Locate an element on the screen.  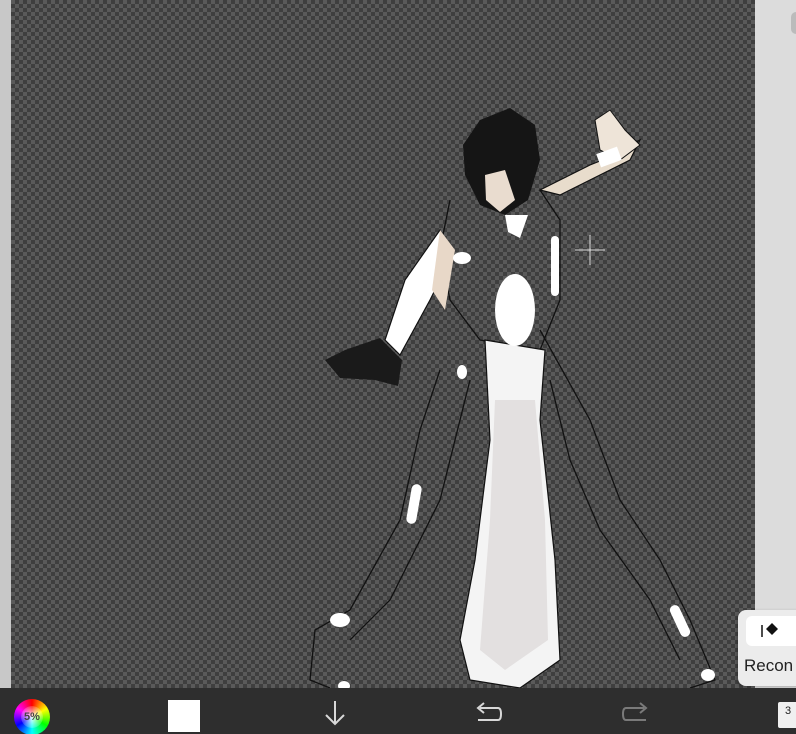
layers-count: 3 is located at coordinates (788, 711).